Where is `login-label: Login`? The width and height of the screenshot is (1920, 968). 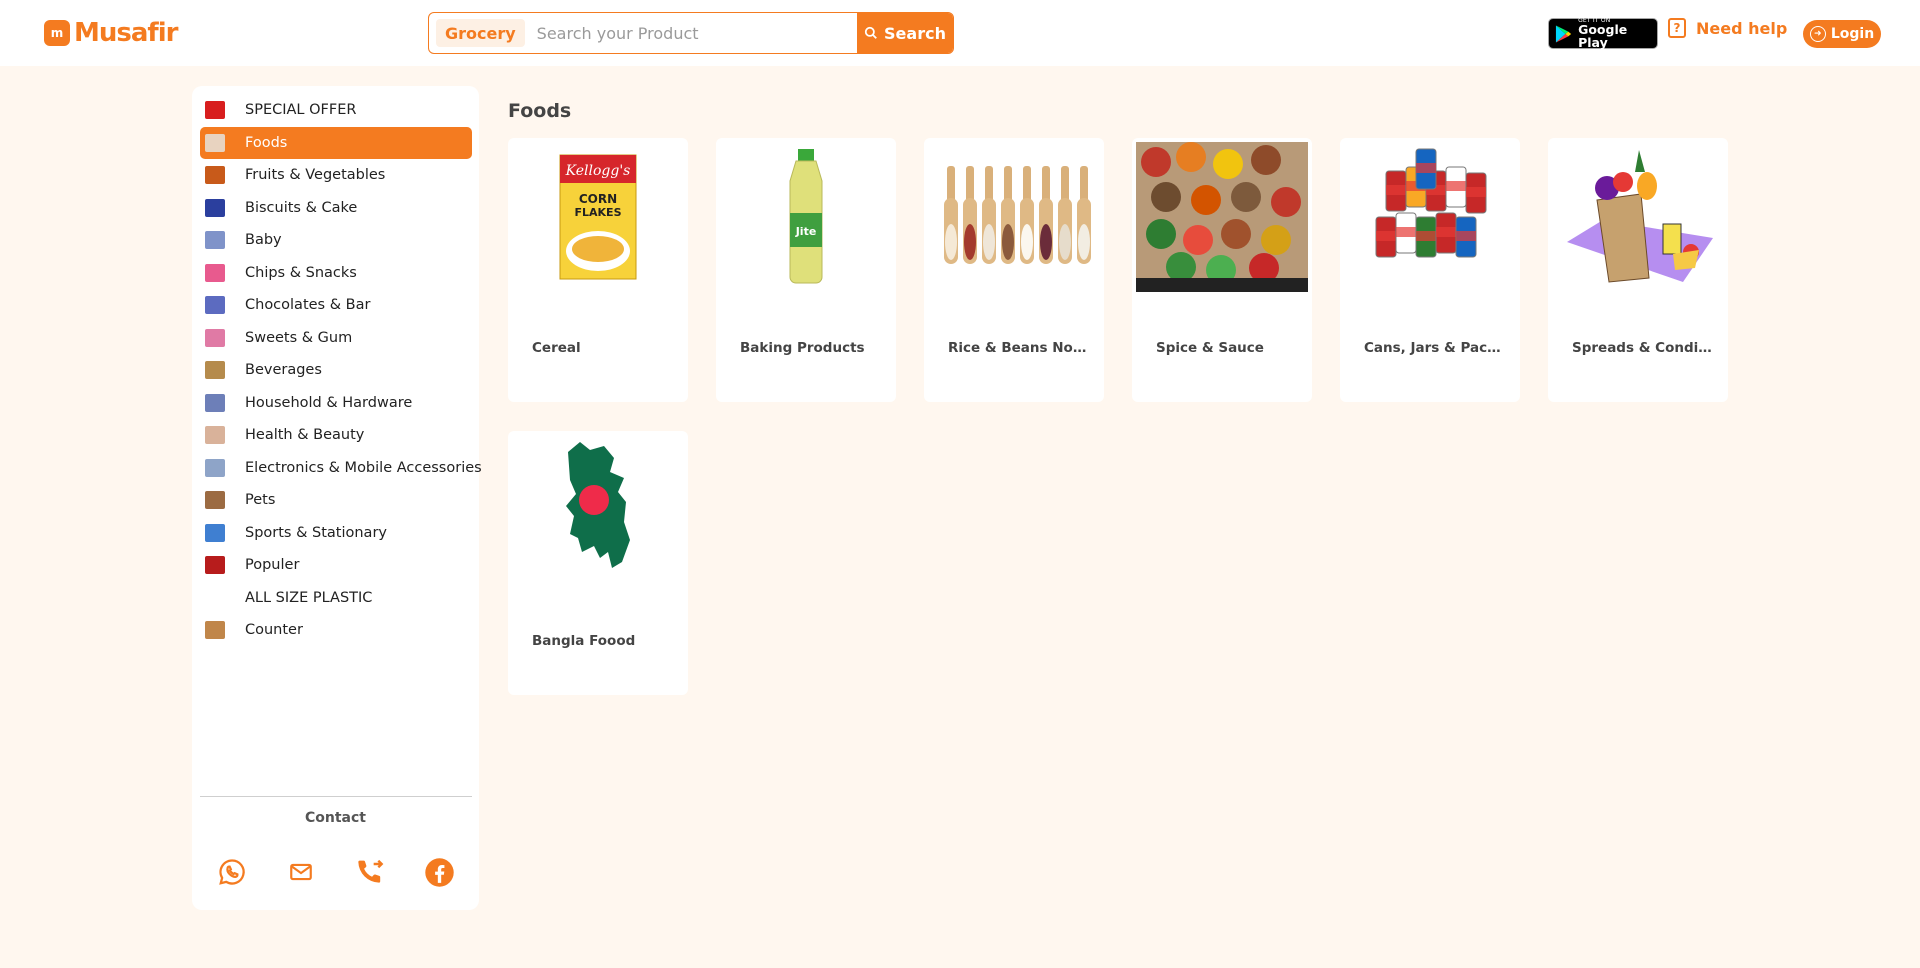 login-label: Login is located at coordinates (1852, 34).